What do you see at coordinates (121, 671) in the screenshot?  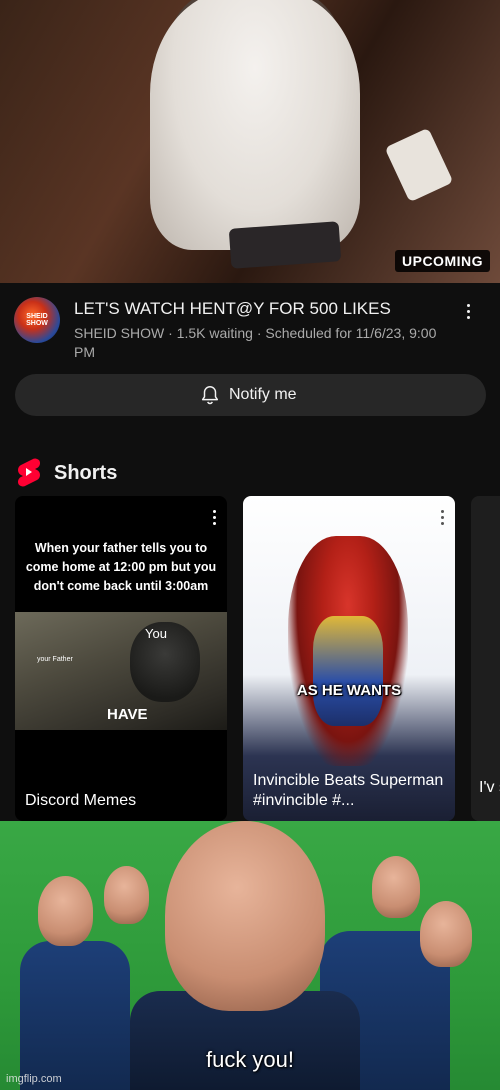 I see `short-thumbnail: You your Father HAVE` at bounding box center [121, 671].